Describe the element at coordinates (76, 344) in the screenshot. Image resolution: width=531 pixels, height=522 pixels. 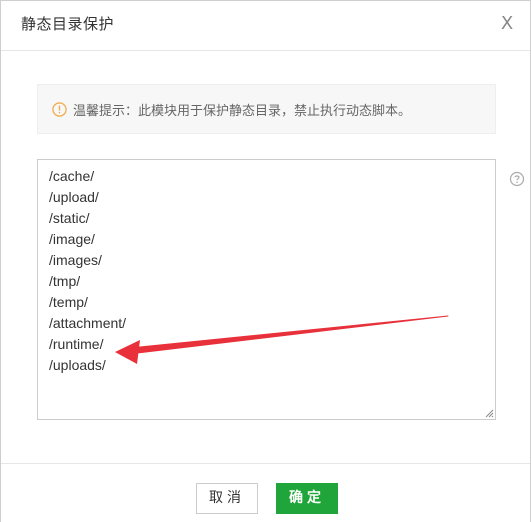
I see `dir-line: /runtime/` at that location.